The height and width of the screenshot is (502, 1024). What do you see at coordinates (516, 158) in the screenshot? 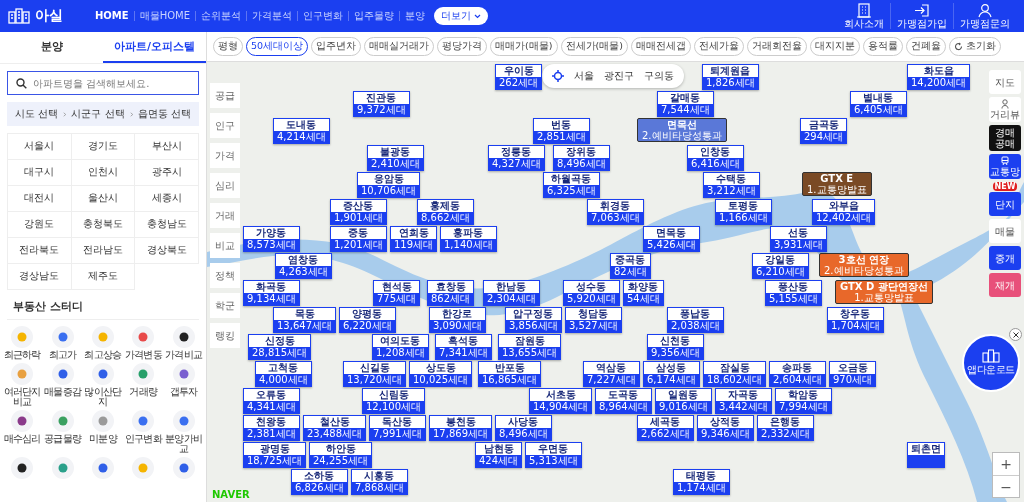
I see `complex-marker: 정릉동 4,327세대` at bounding box center [516, 158].